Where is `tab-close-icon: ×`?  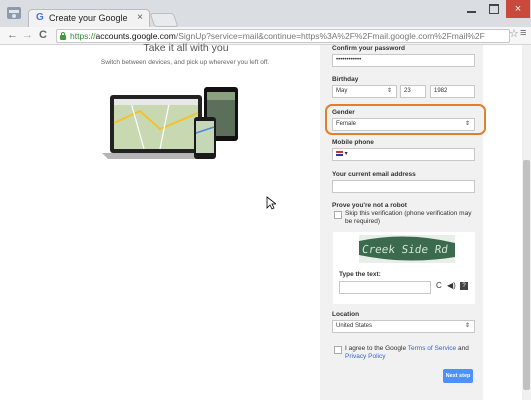
tab-close-icon: × is located at coordinates (140, 17).